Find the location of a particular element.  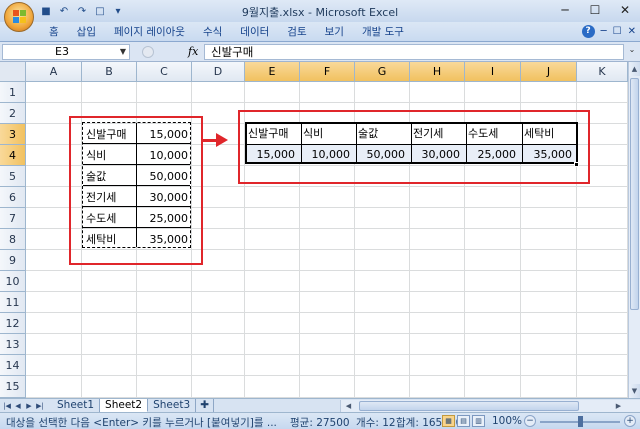

page-layout-view-icon: ▤ is located at coordinates (463, 421).